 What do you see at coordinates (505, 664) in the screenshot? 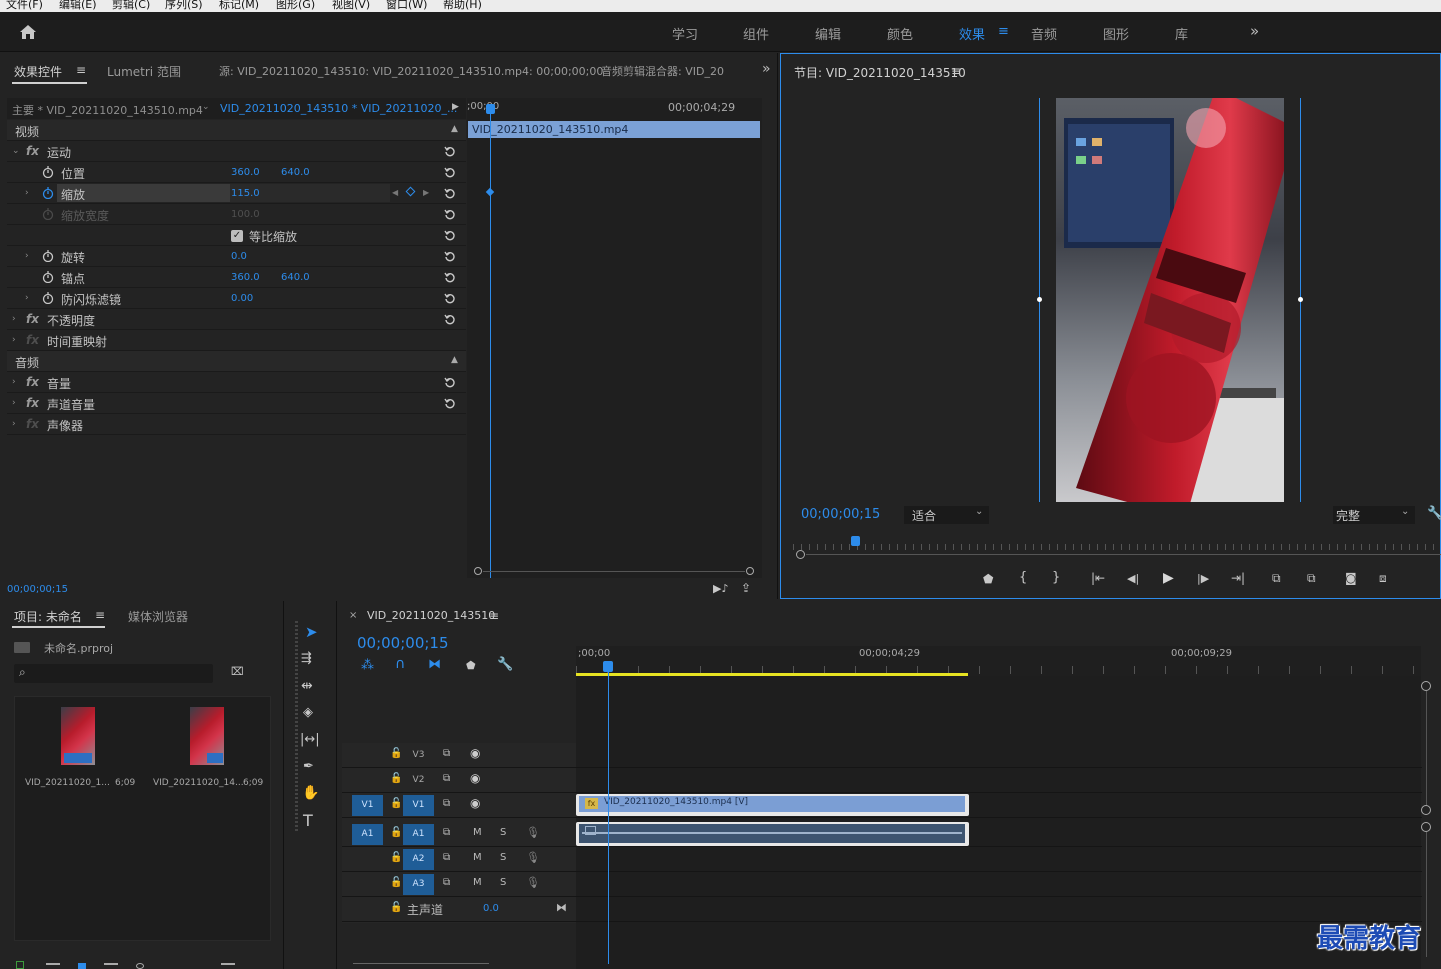
I see `settings-wrench-icon: 🔧` at bounding box center [505, 664].